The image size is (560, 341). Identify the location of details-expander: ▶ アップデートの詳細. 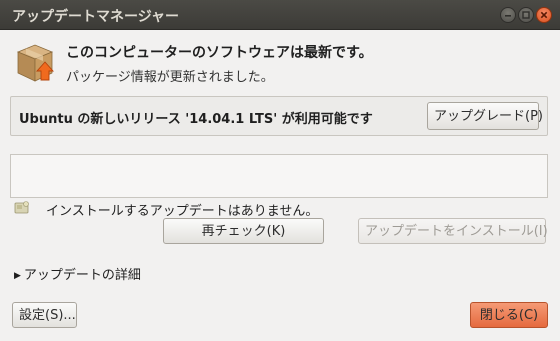
(77, 273).